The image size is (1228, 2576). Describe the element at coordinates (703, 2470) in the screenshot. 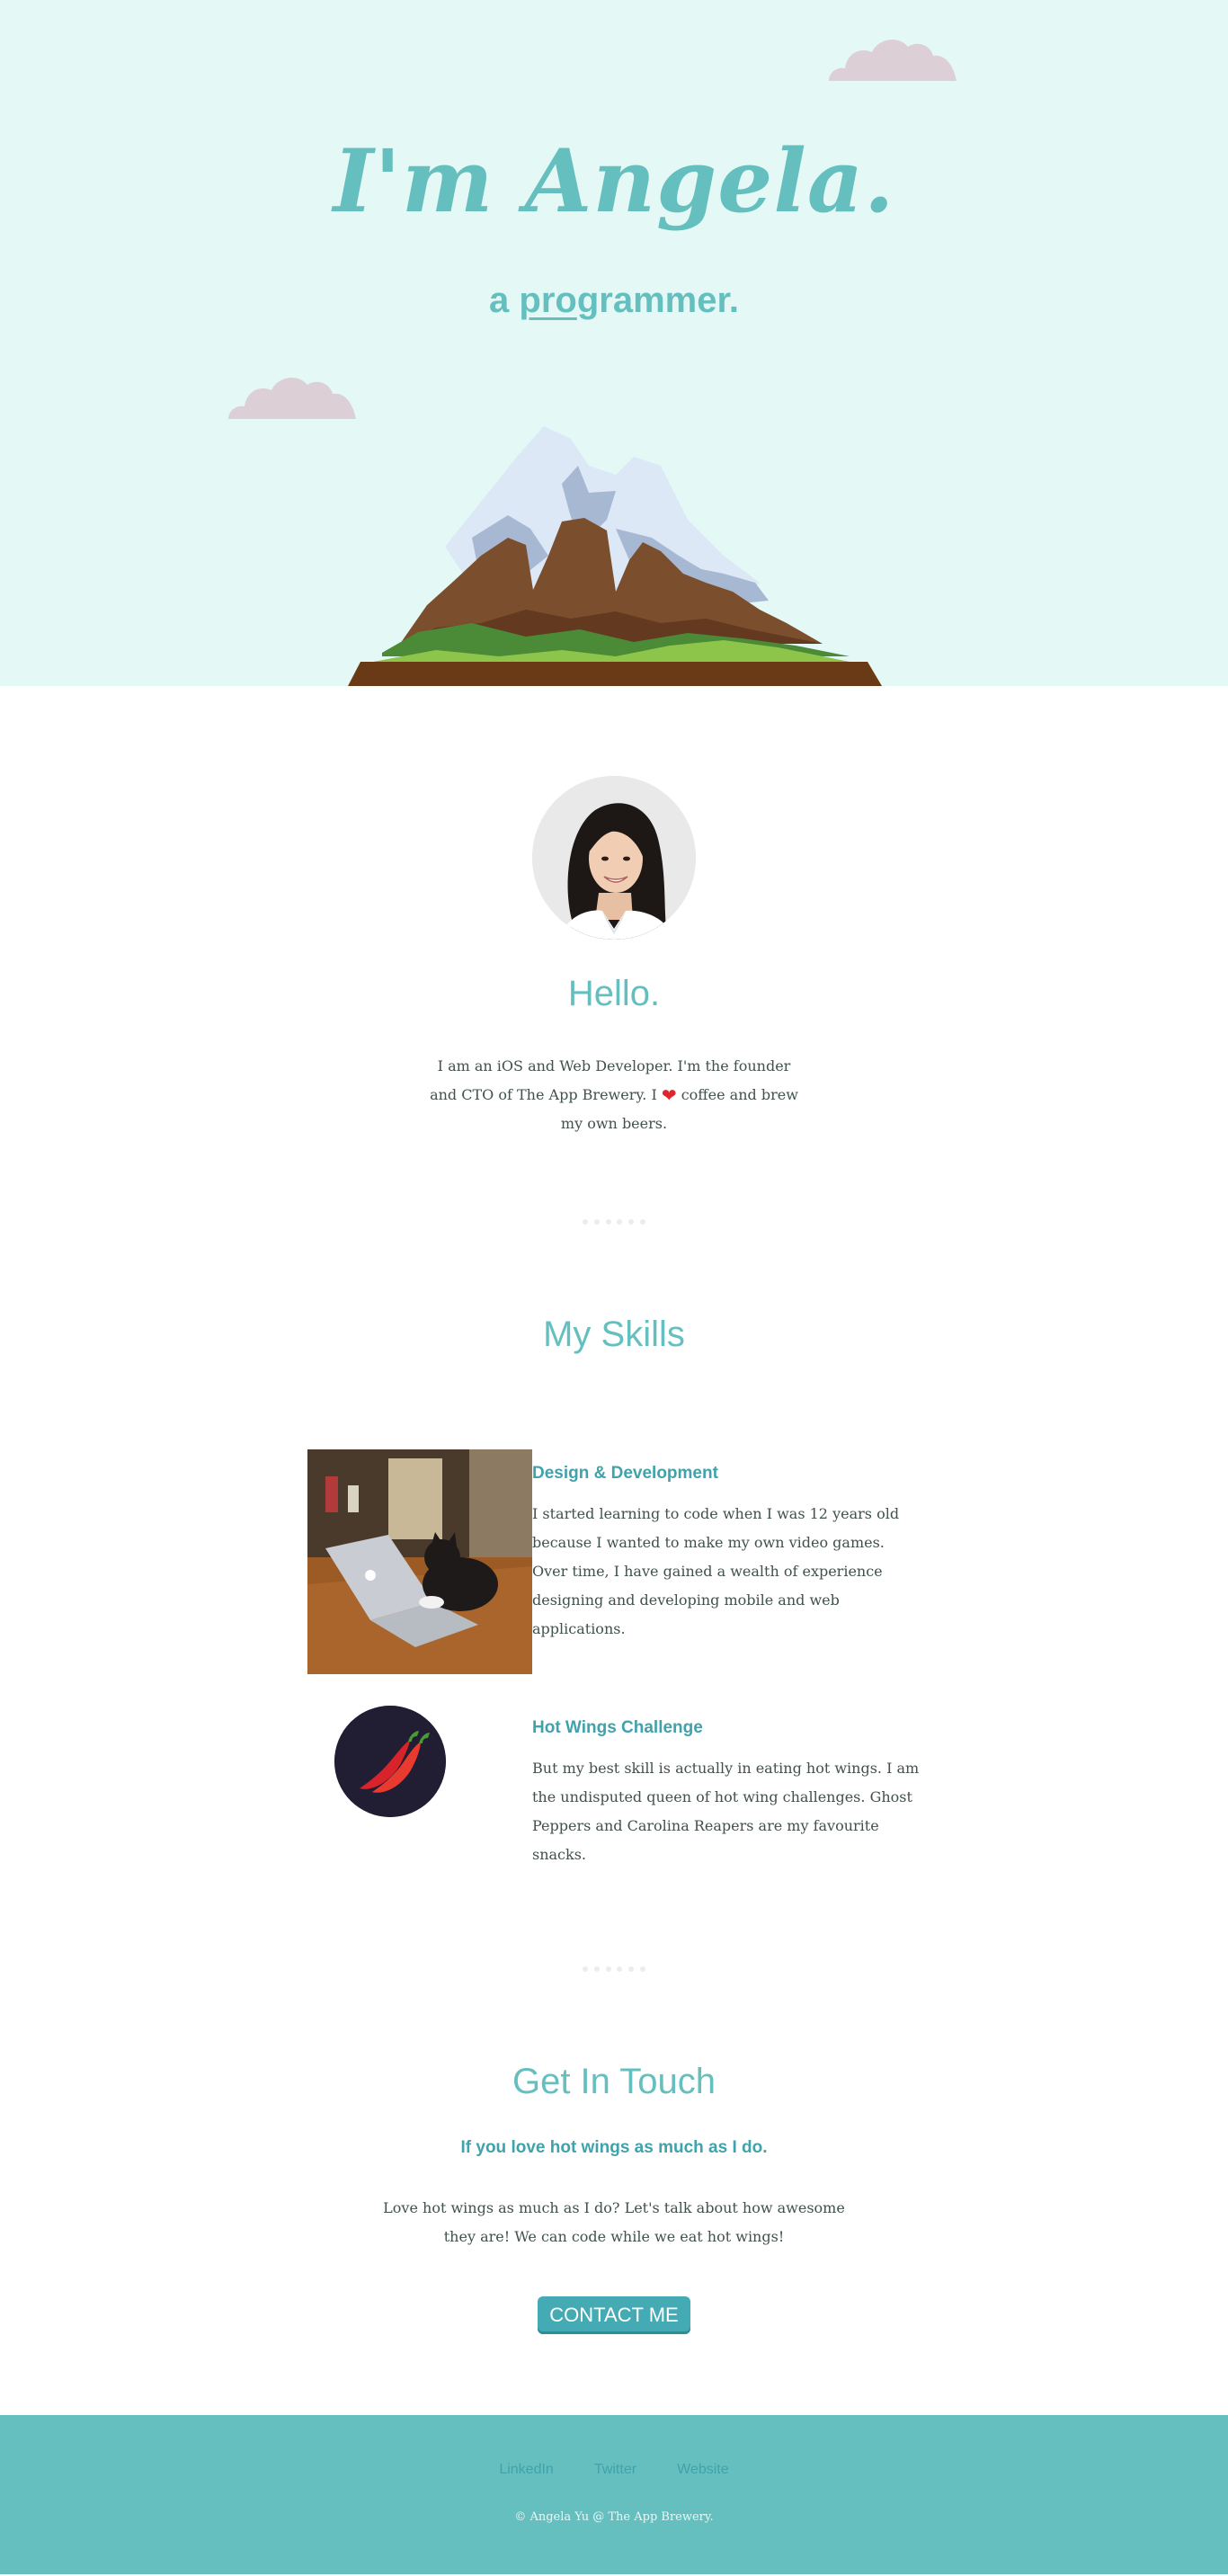

I see `footer-link-website: Website` at that location.